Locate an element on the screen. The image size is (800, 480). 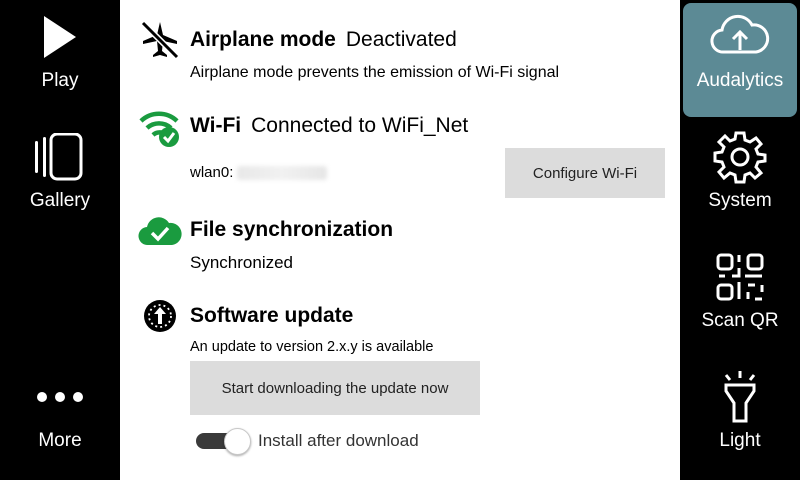
more-button: More is located at coordinates (60, 419).